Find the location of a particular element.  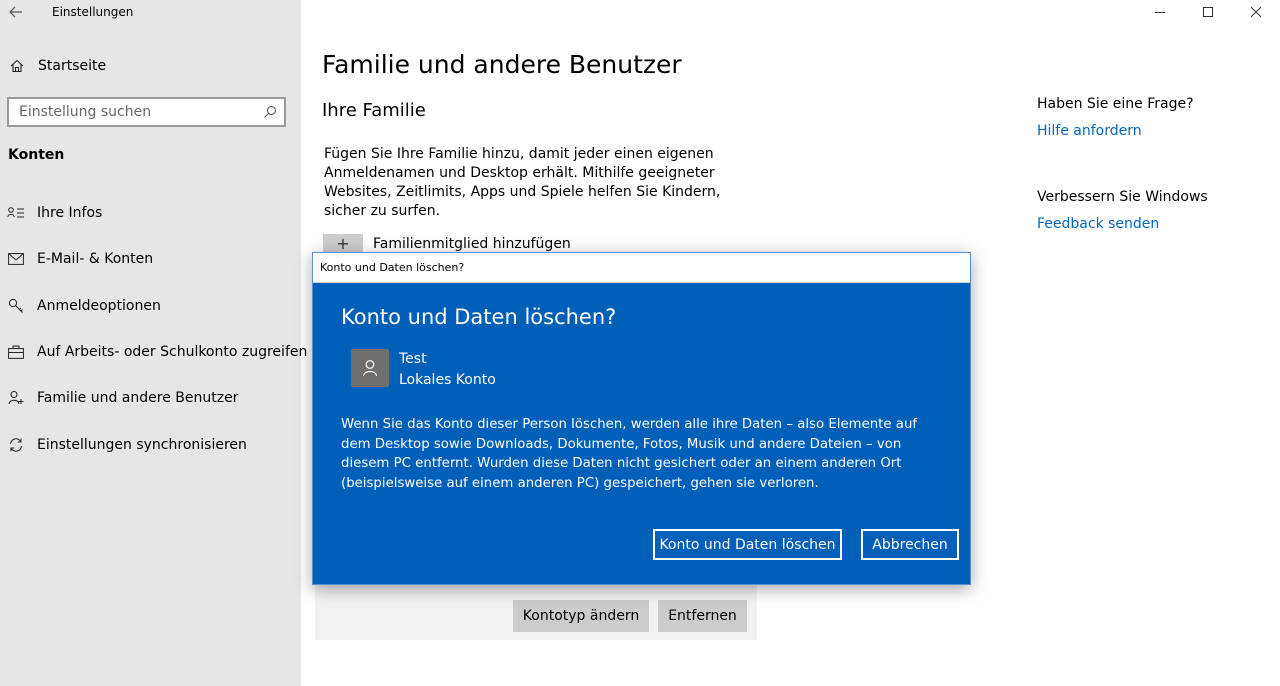

add-family-member-button: + Familienmitglied hinzufügen is located at coordinates (523, 244).